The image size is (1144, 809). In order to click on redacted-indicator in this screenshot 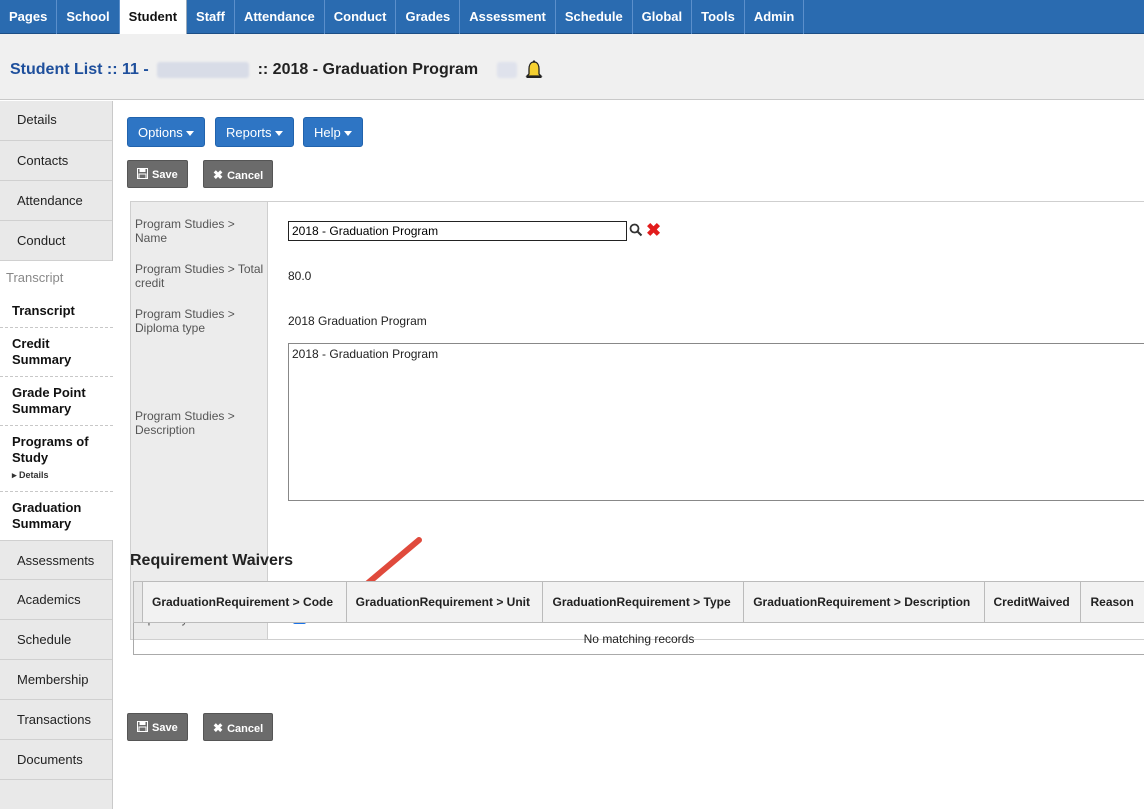, I will do `click(506, 70)`.